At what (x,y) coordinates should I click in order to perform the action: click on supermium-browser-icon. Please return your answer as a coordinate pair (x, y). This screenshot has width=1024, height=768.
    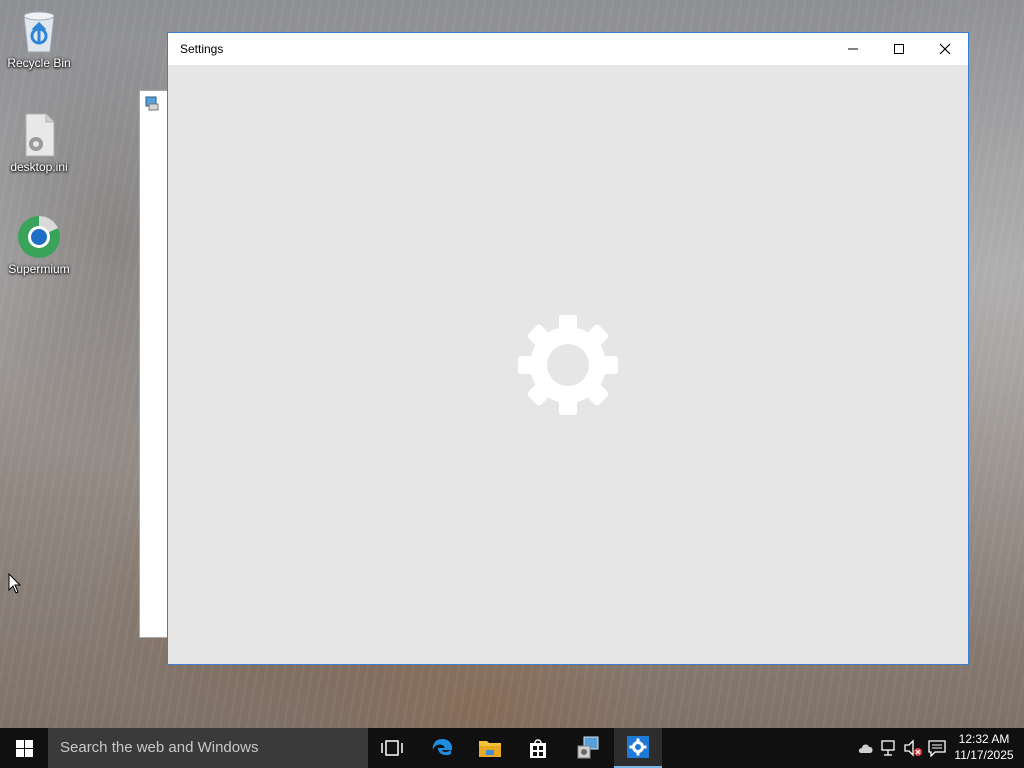
    Looking at the image, I should click on (39, 236).